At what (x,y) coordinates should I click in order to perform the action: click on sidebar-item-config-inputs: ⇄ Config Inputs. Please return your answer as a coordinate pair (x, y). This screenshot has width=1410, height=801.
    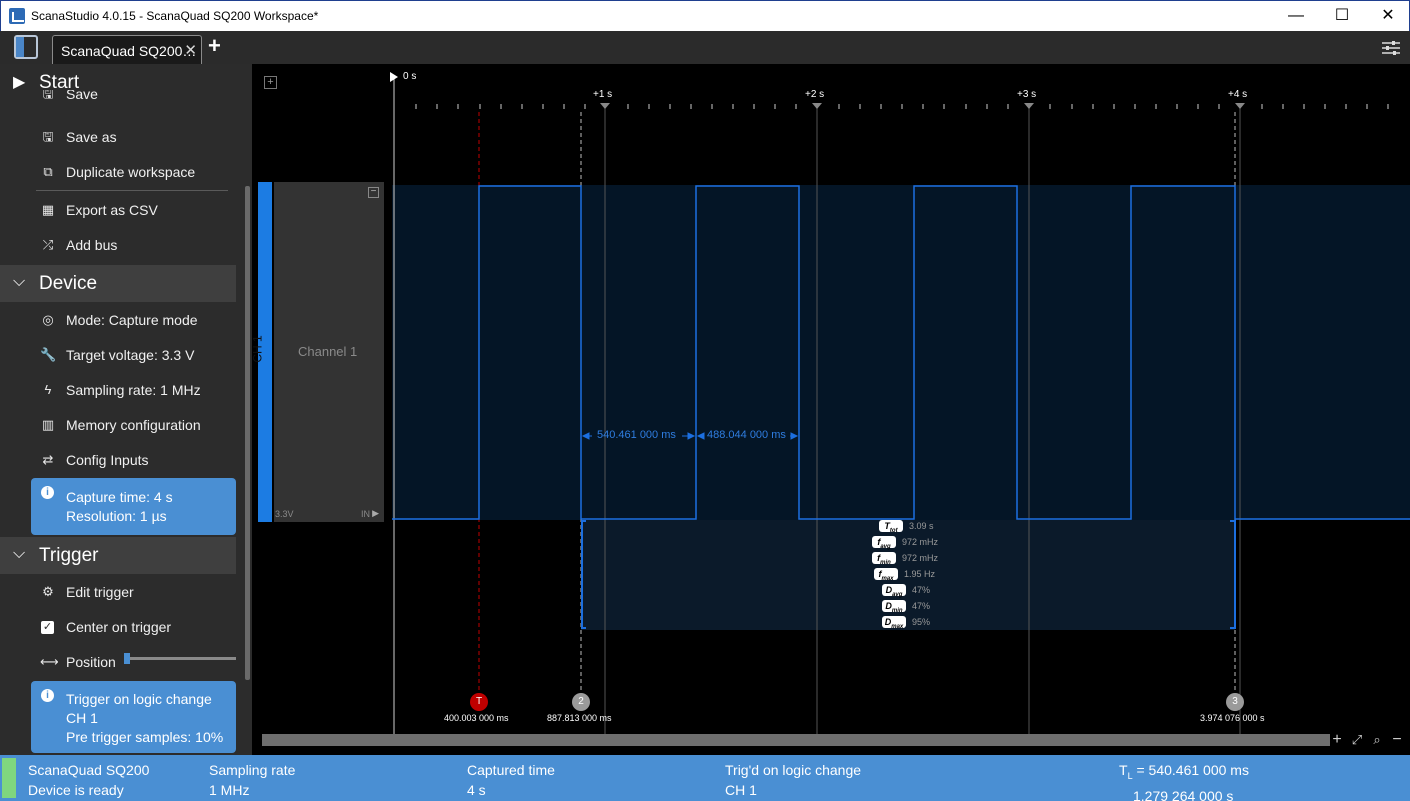
    Looking at the image, I should click on (118, 461).